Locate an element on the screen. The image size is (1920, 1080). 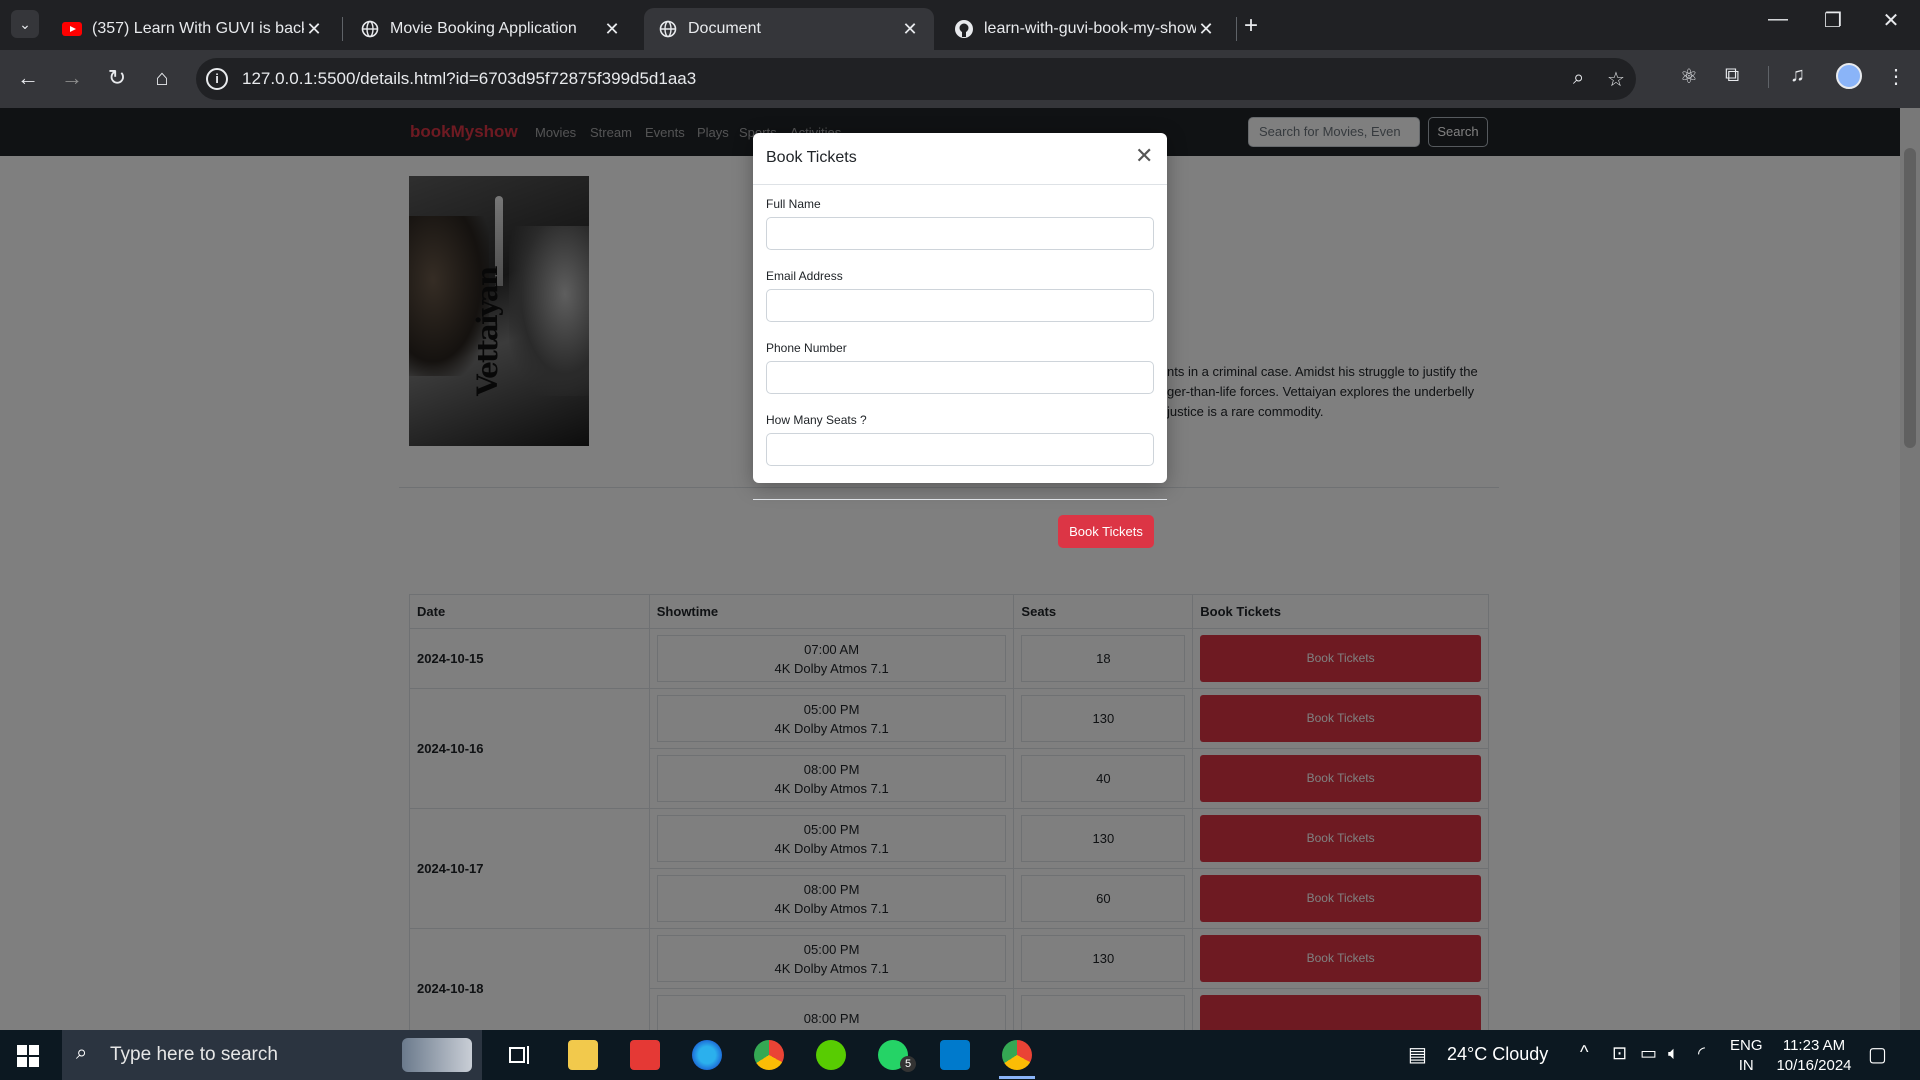
restore-button: ❐ is located at coordinates (1833, 20).